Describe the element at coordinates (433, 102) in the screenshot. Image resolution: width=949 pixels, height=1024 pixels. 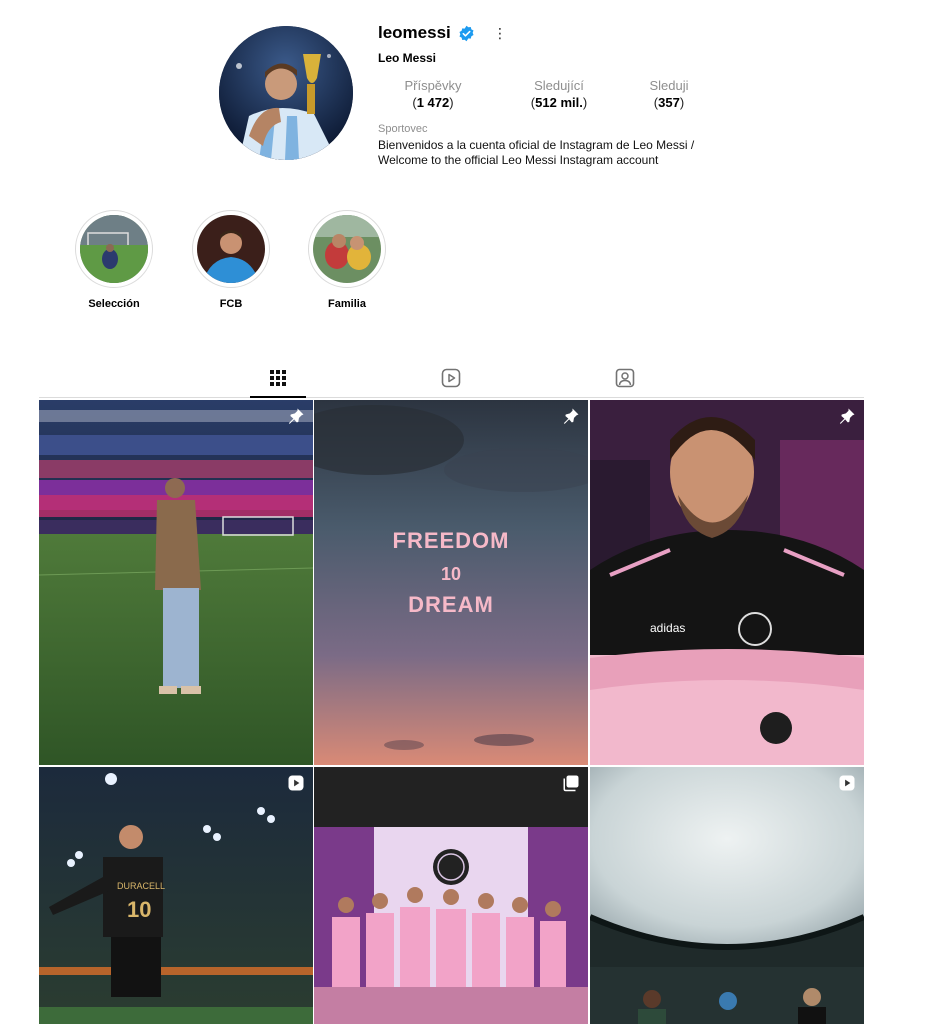
I see `stat-posts-value: (1 472)` at that location.